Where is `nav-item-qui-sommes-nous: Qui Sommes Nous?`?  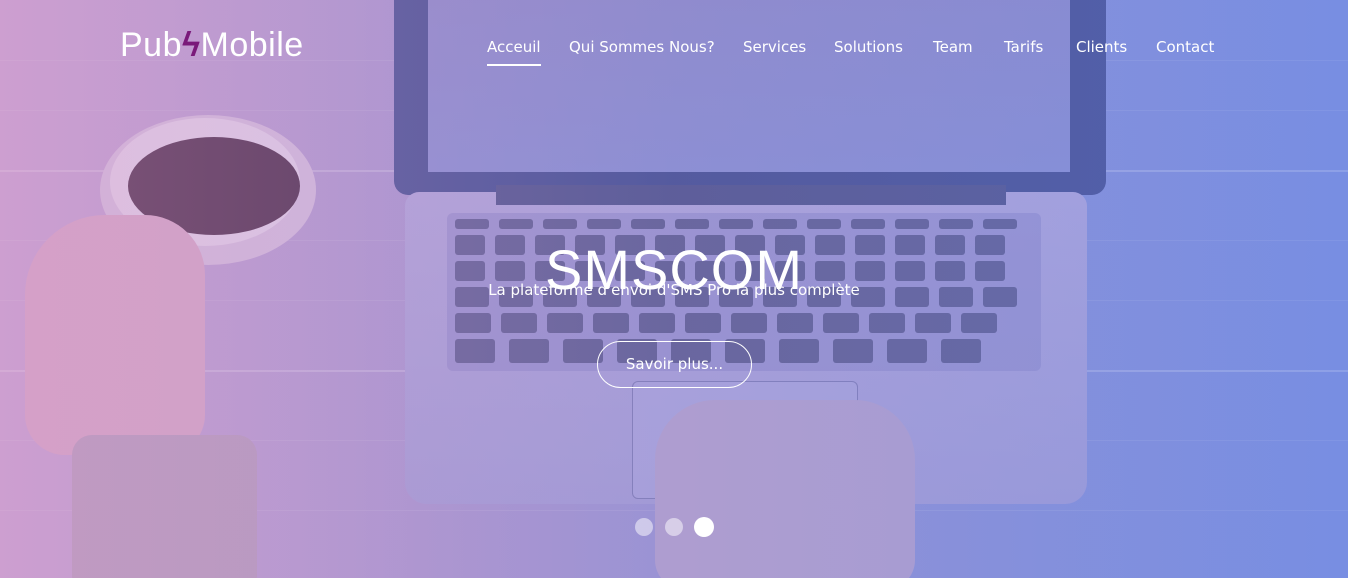 nav-item-qui-sommes-nous: Qui Sommes Nous? is located at coordinates (642, 47).